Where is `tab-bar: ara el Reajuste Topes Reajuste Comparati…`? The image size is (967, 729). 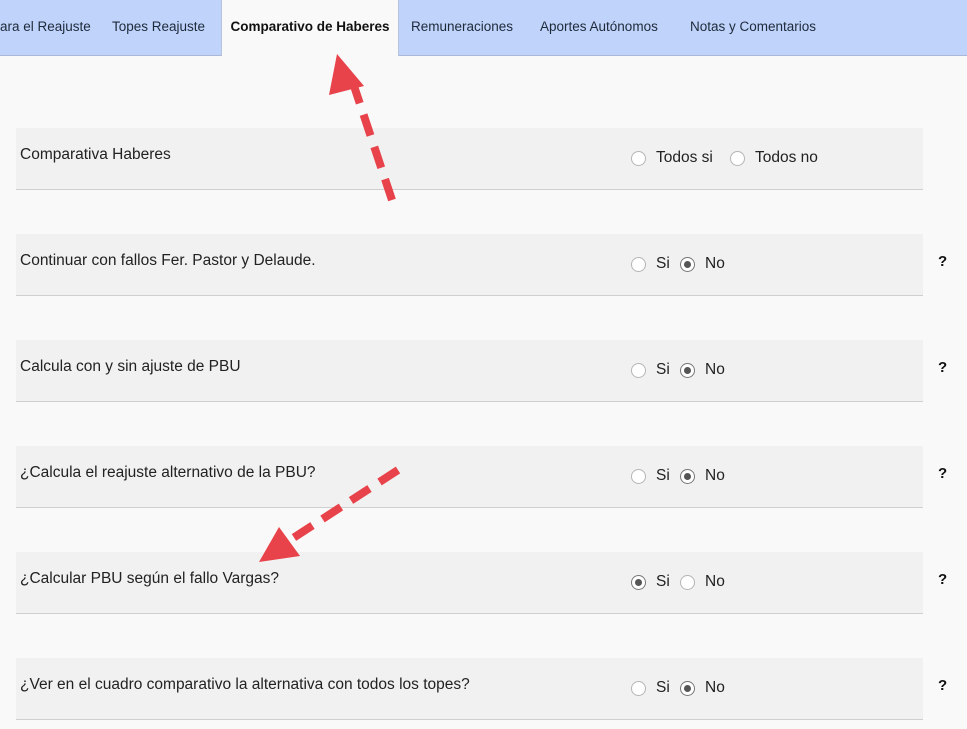
tab-bar: ara el Reajuste Topes Reajuste Comparati… is located at coordinates (483, 28).